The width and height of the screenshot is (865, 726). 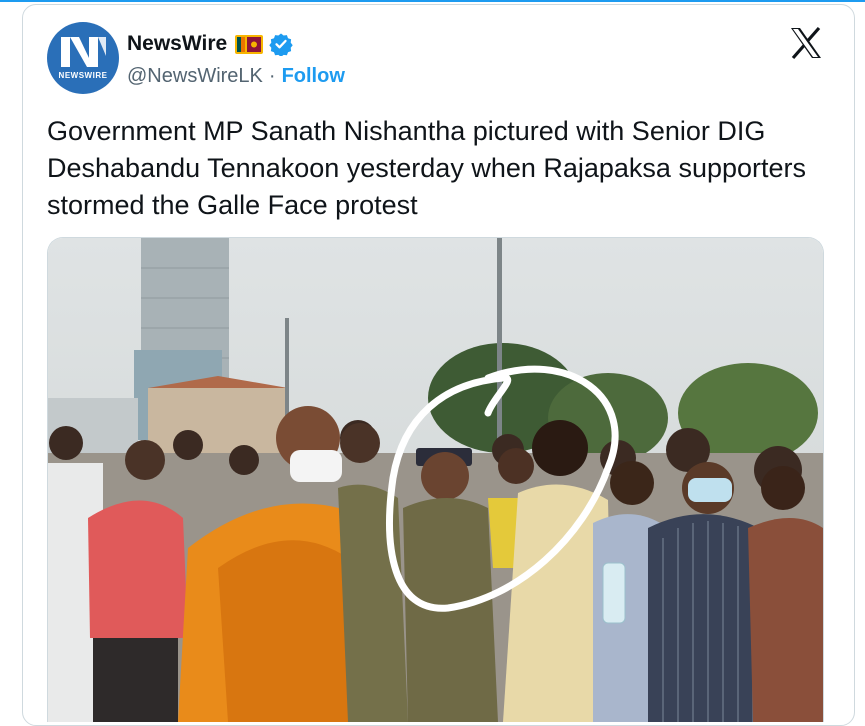 I want to click on author-name-row: NewsWire, so click(x=210, y=44).